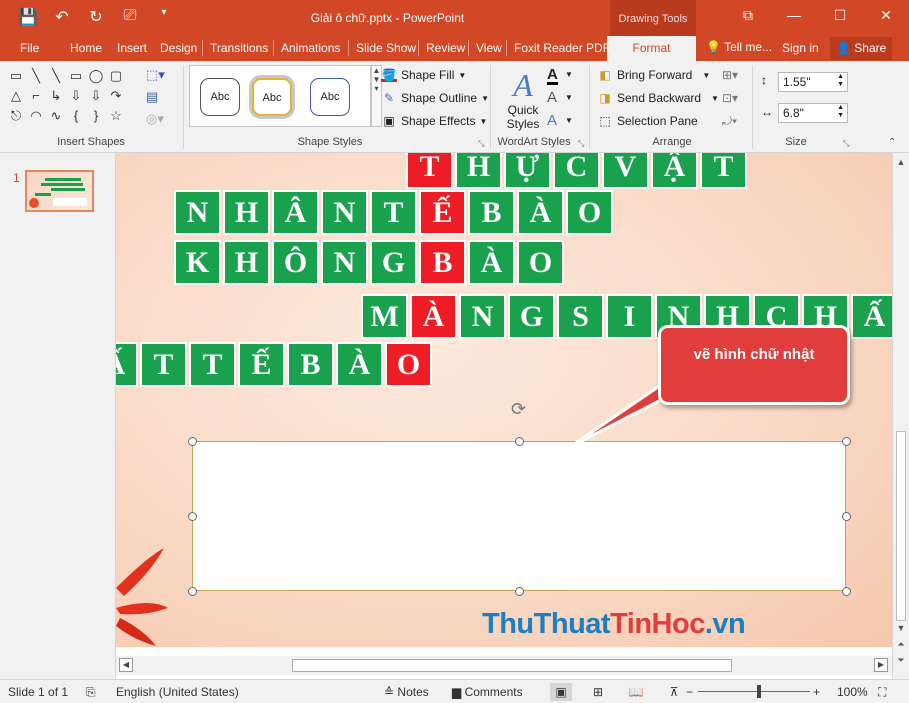 This screenshot has width=909, height=703. I want to click on text-outline-icon: A, so click(552, 97).